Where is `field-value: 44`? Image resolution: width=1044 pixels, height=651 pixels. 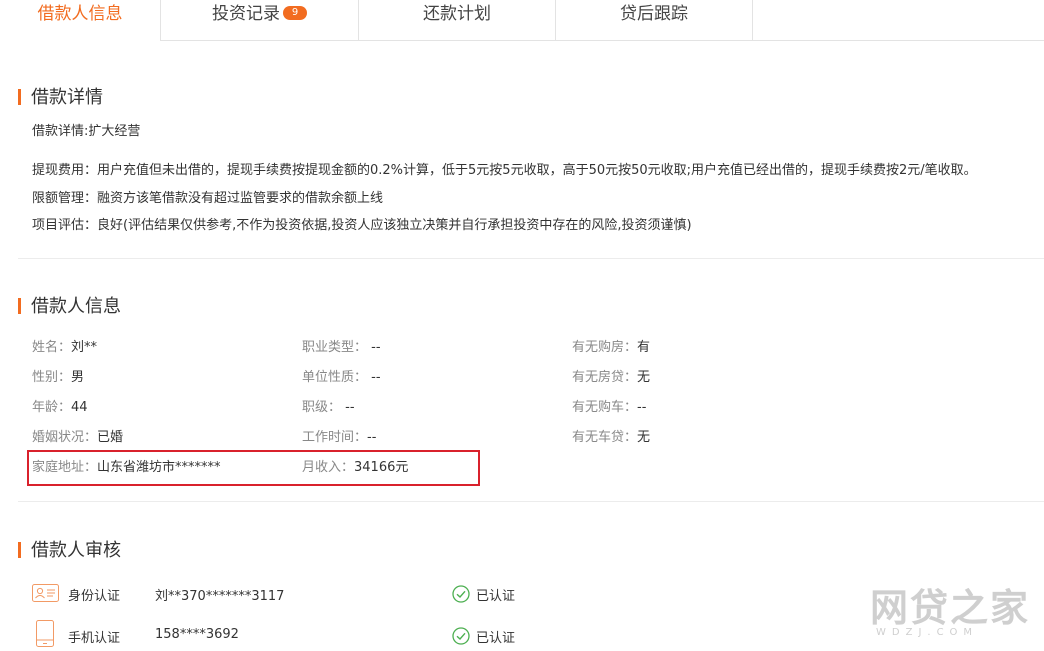 field-value: 44 is located at coordinates (79, 407).